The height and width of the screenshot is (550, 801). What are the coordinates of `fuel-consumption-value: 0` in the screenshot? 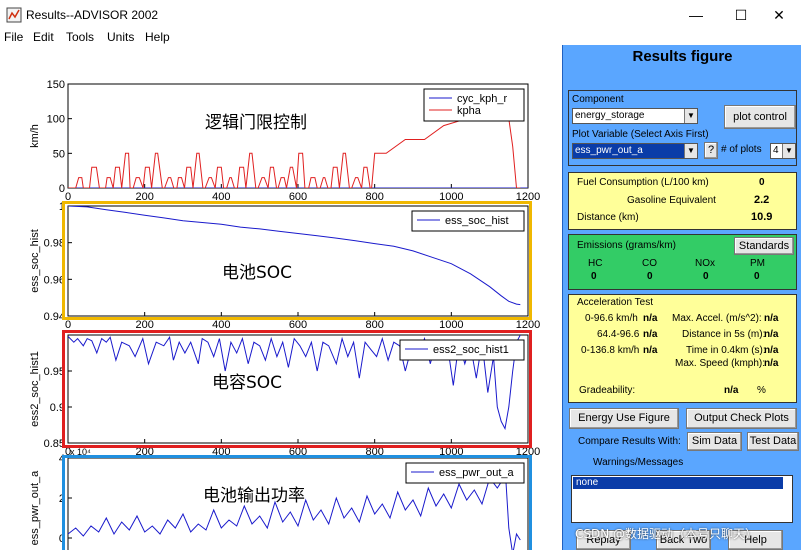 It's located at (762, 182).